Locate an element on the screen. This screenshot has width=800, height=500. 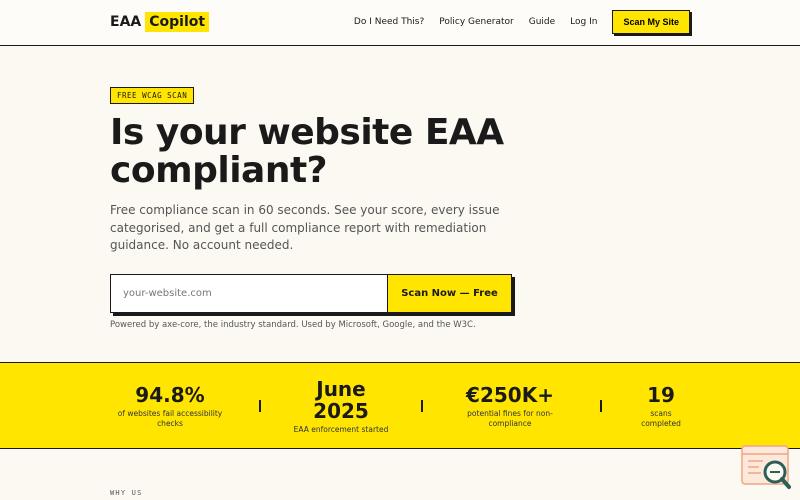
nav-link-policy-generator: Policy Generator is located at coordinates (476, 22).